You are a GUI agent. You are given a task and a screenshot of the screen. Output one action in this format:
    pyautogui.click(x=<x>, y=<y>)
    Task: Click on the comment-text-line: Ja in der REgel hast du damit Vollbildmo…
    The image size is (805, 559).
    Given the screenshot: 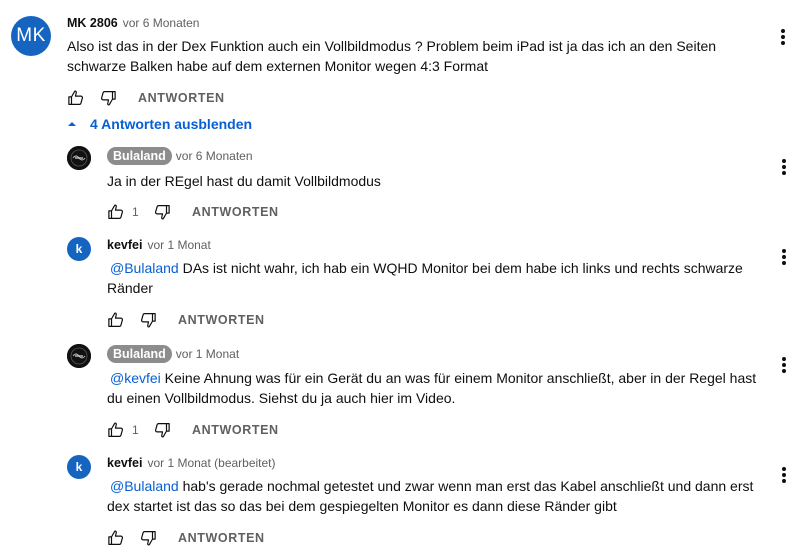 What is the action you would take?
    pyautogui.click(x=244, y=181)
    